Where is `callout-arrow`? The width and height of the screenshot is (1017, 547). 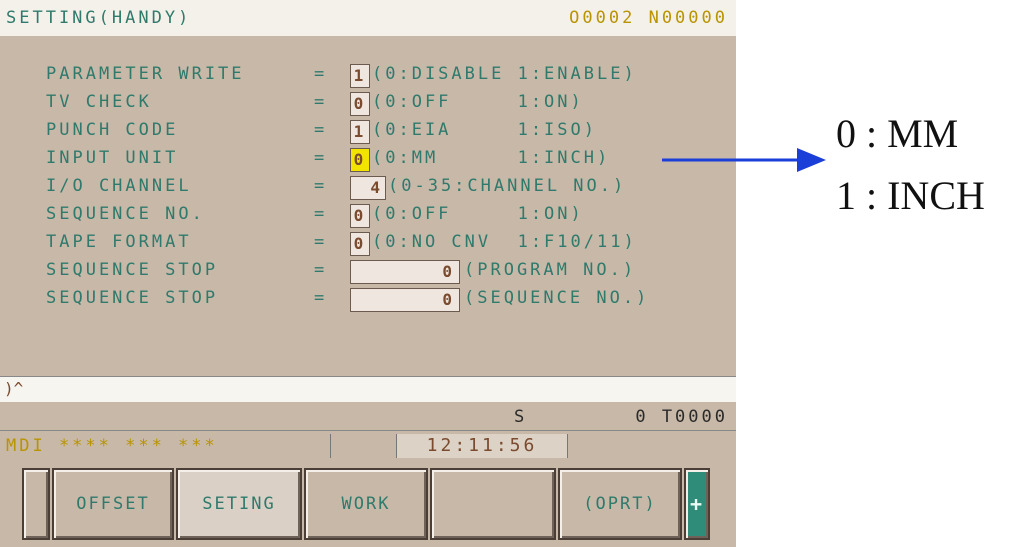
callout-arrow is located at coordinates (744, 160).